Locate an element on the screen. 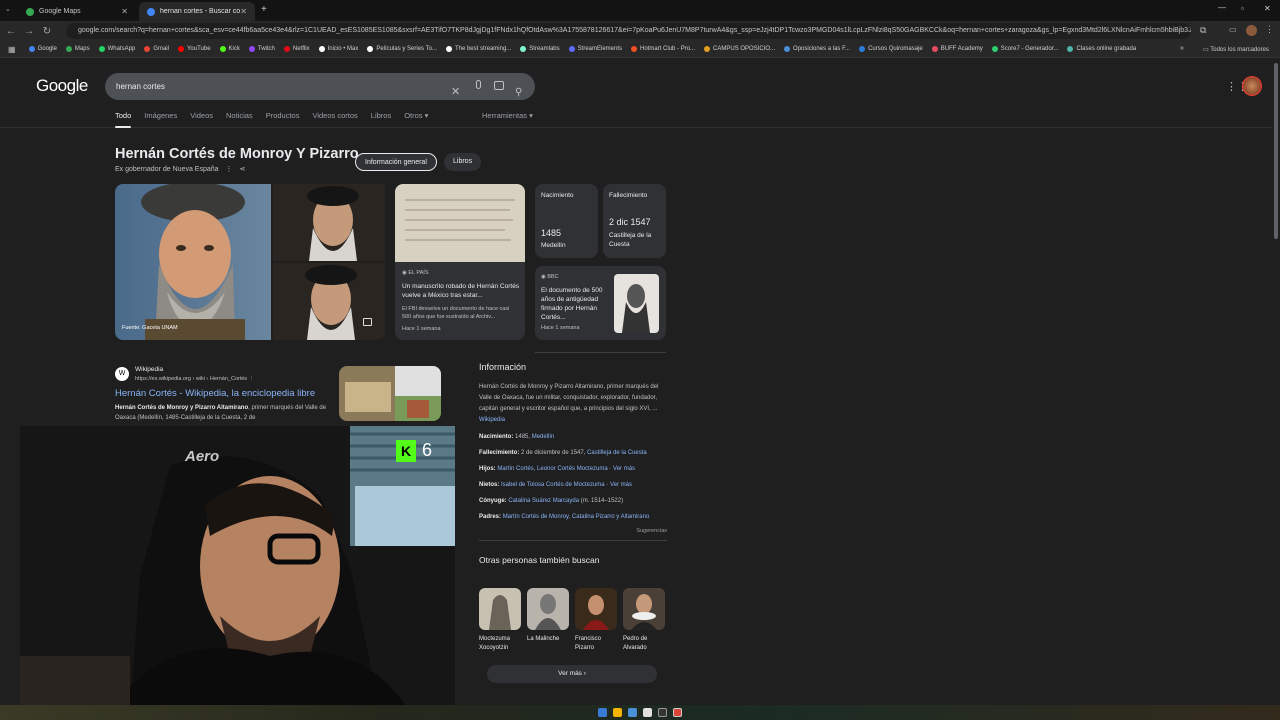  portrait-image-main: Fuente: Gaceta UNAM is located at coordinates (193, 262).